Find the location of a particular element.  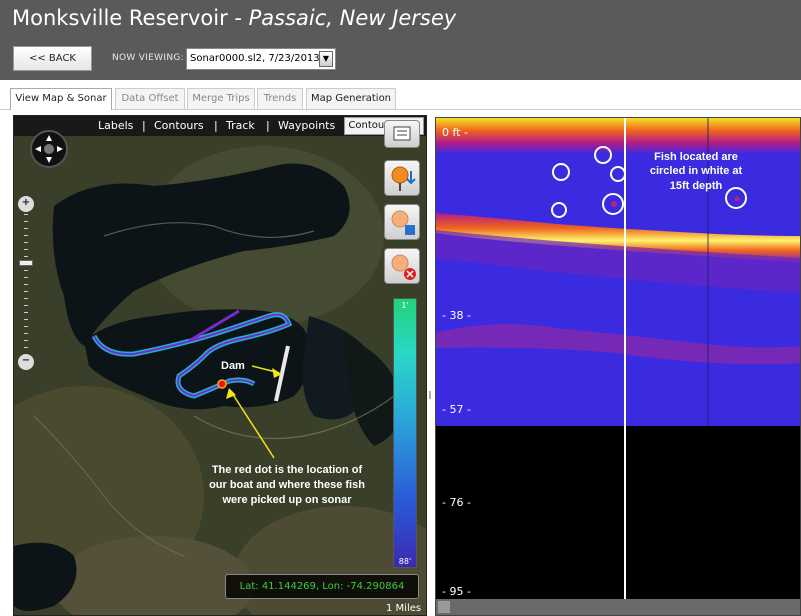

dam-annotation: Dam is located at coordinates (233, 366).